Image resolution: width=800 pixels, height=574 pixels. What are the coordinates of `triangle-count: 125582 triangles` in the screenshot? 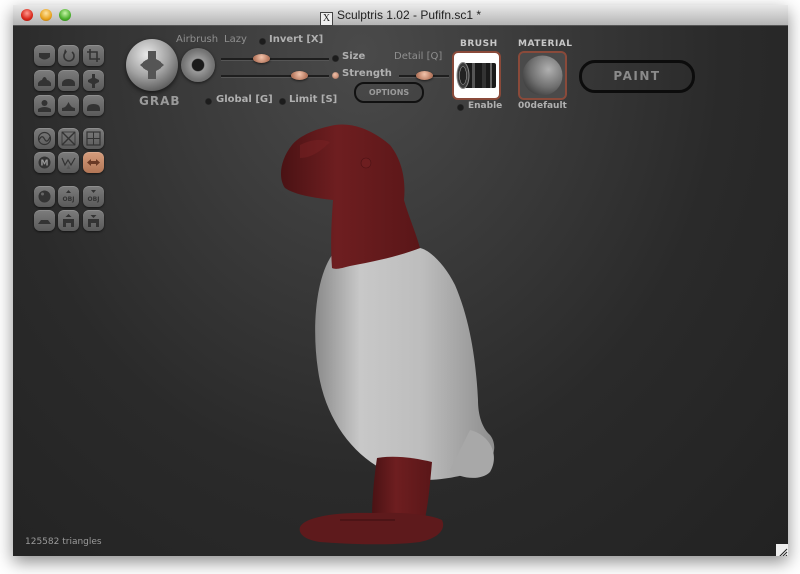 It's located at (63, 542).